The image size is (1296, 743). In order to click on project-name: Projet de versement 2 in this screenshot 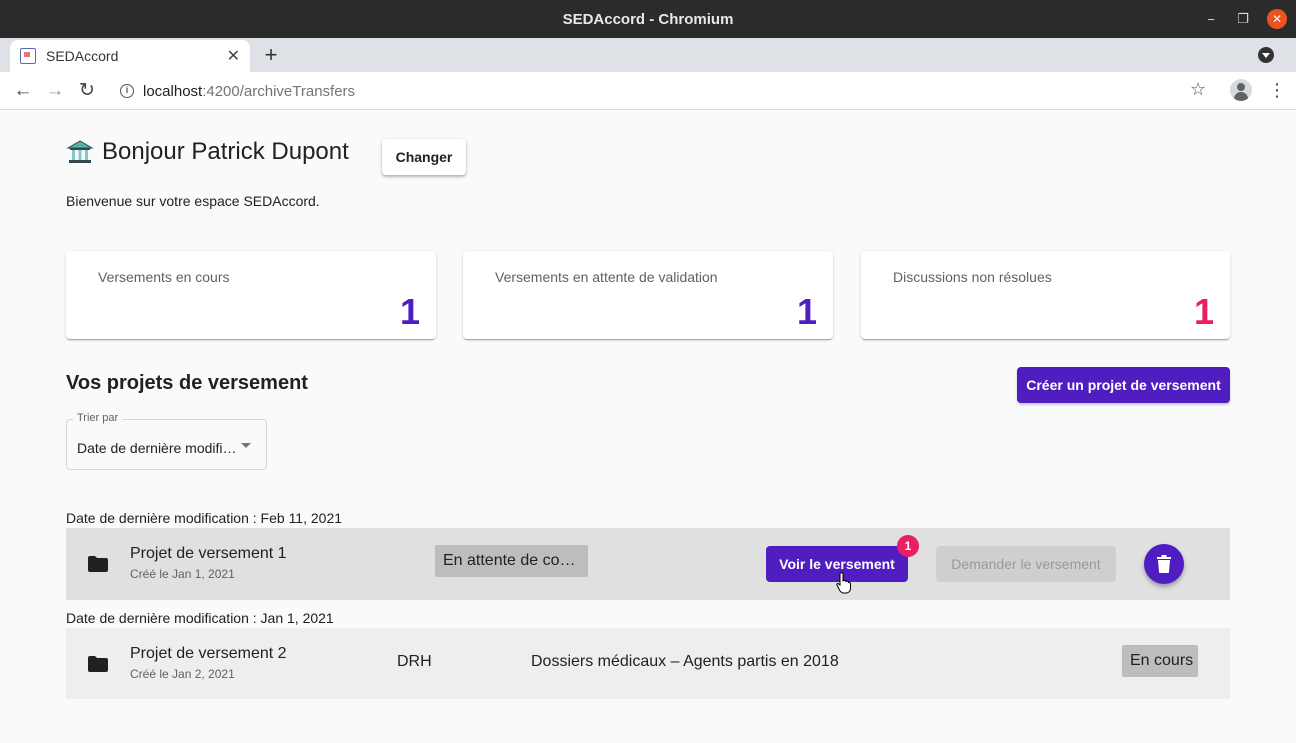, I will do `click(208, 653)`.